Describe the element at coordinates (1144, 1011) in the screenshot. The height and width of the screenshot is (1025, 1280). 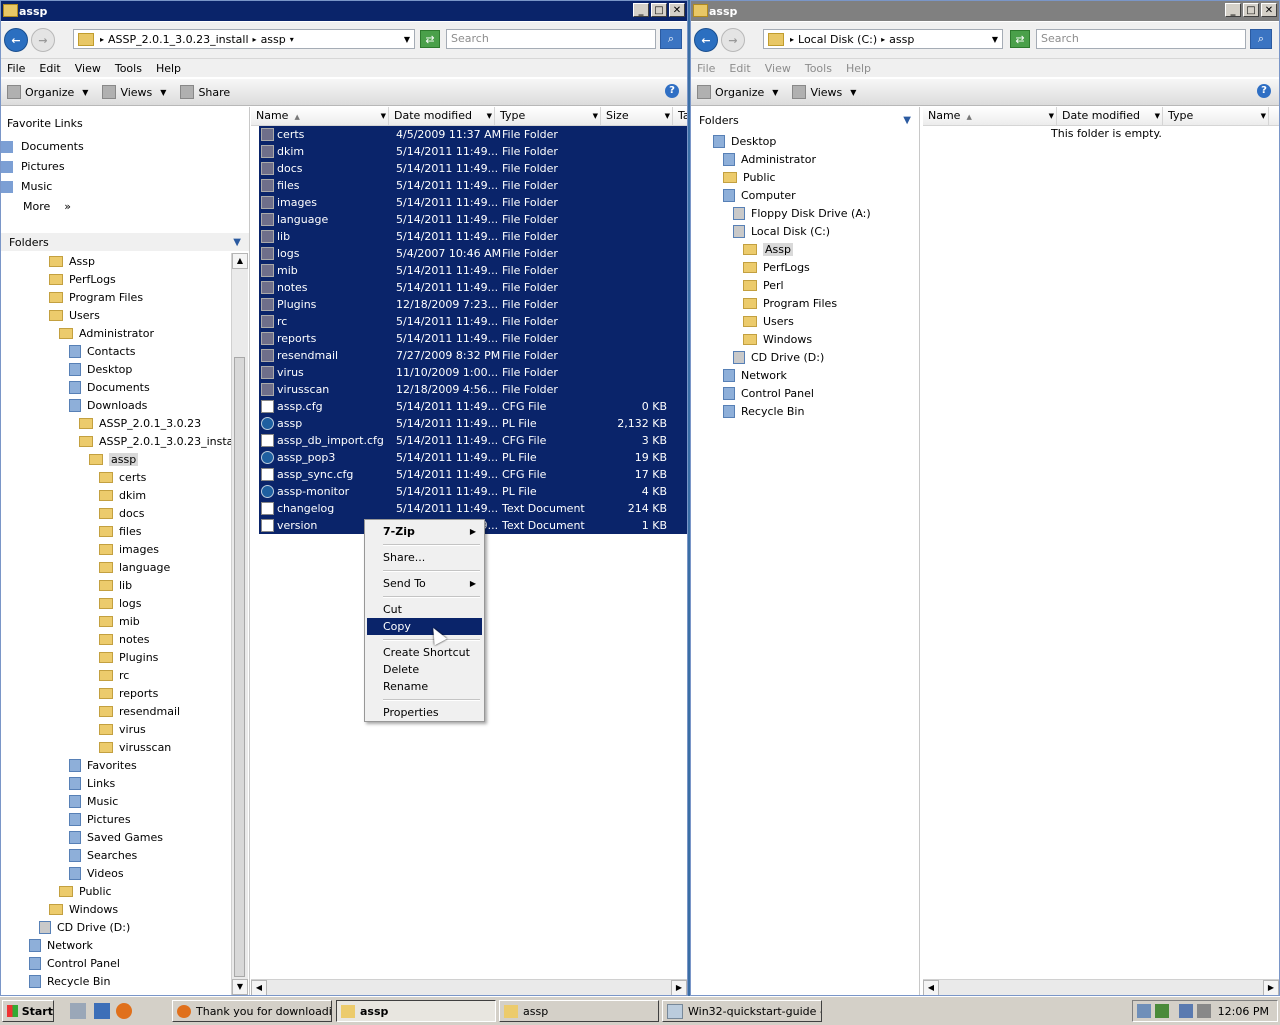
I see `network-status-icon` at that location.